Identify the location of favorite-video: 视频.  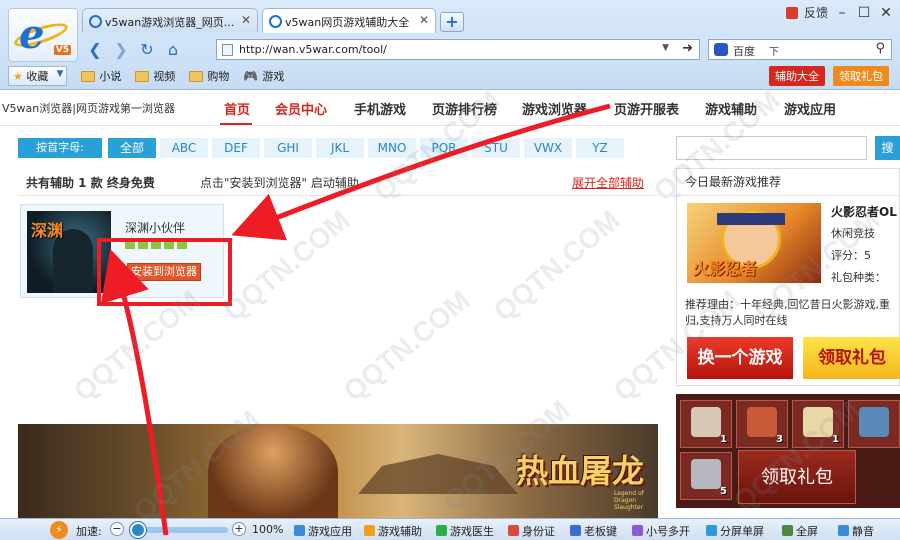
(155, 76).